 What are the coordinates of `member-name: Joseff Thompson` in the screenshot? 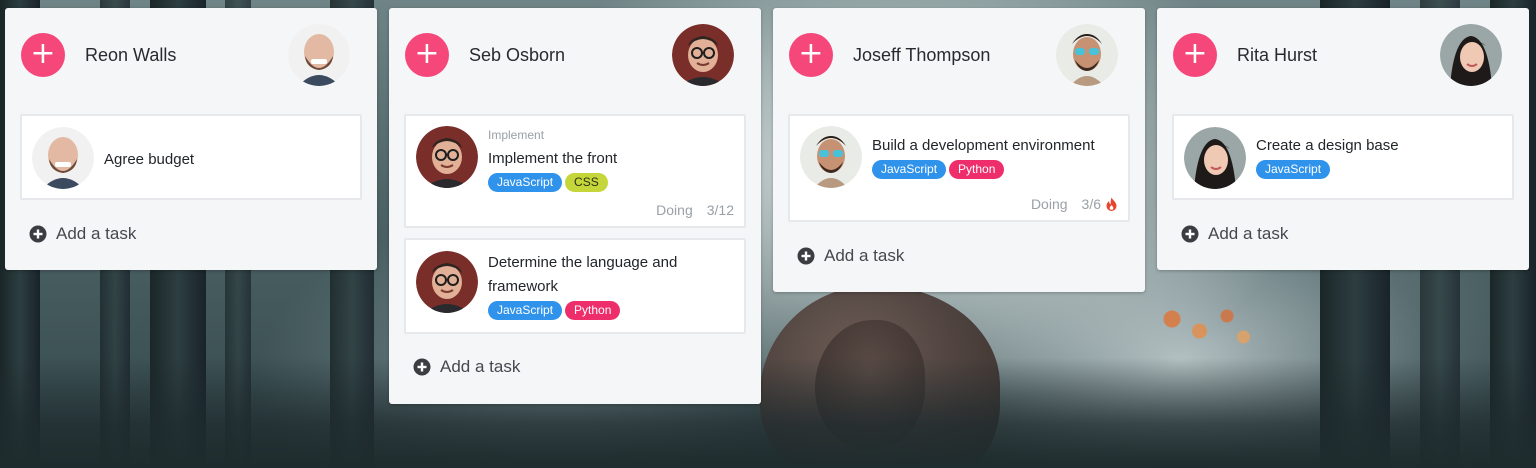 It's located at (922, 55).